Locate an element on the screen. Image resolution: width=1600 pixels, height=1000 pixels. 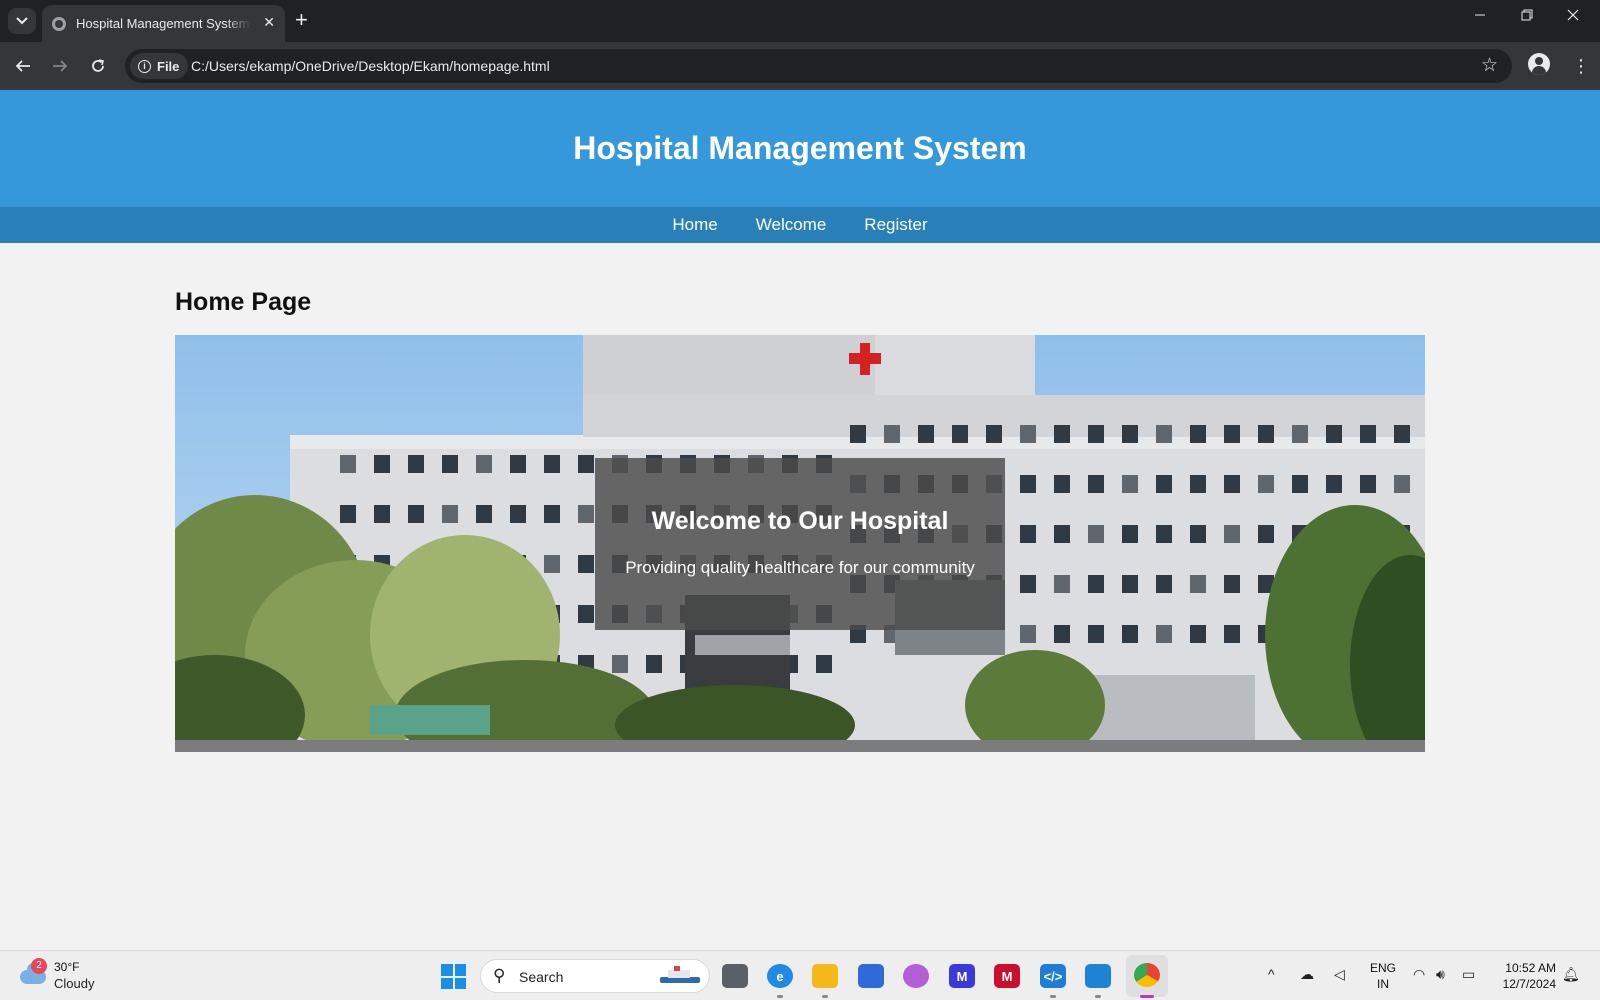
close-tab-icon: ✕ is located at coordinates (269, 22).